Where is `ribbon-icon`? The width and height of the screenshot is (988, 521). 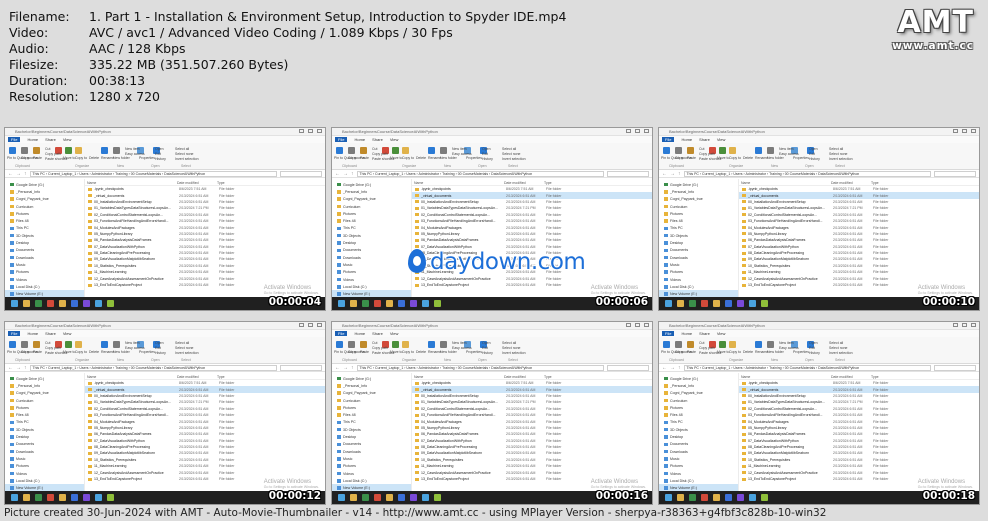 ribbon-icon is located at coordinates (395, 150).